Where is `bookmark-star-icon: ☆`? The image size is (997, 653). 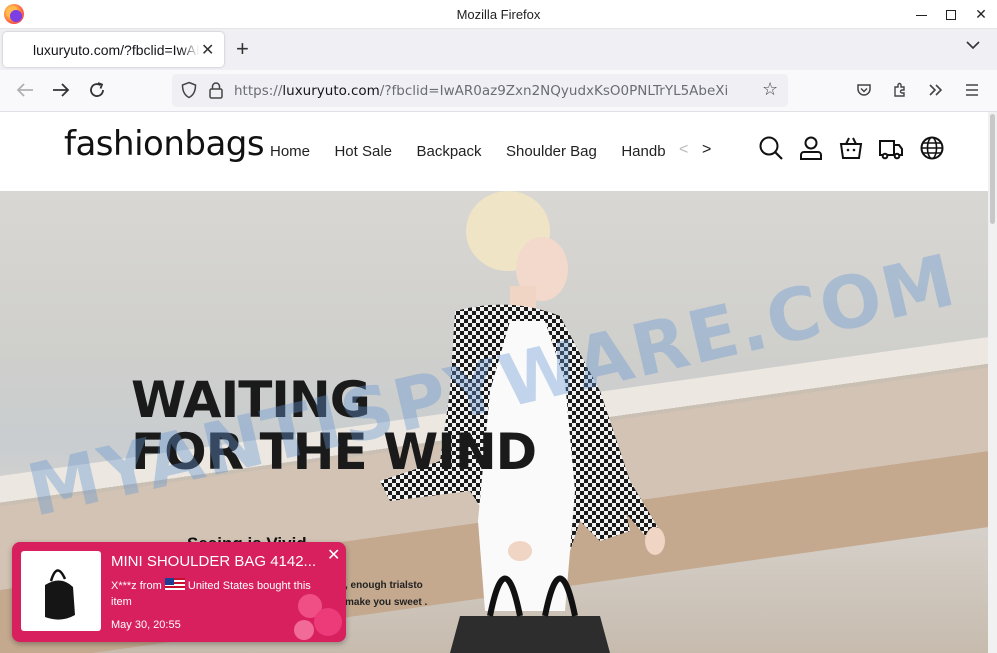 bookmark-star-icon: ☆ is located at coordinates (770, 89).